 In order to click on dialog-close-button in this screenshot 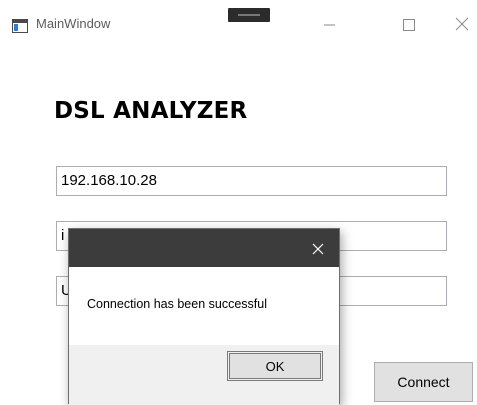, I will do `click(318, 249)`.